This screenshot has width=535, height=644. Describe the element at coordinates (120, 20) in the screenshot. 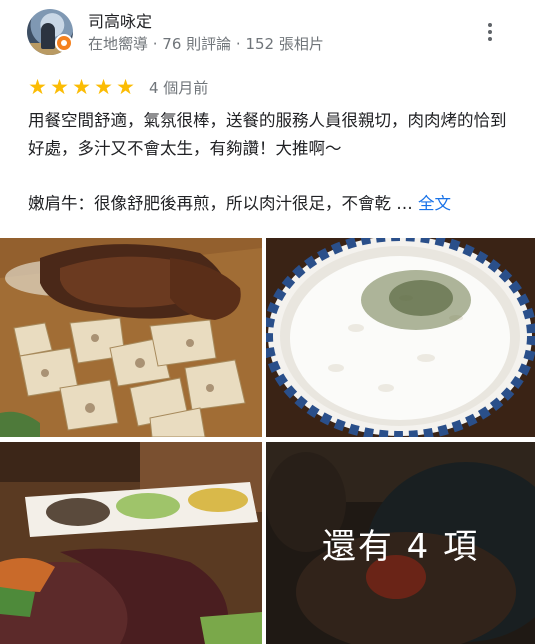

I see `reviewer-name: 司高咏定` at that location.